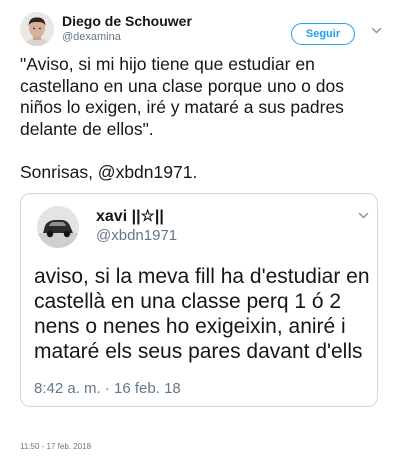  Describe the element at coordinates (127, 21) in the screenshot. I see `author-name: Diego de Schouwer` at that location.